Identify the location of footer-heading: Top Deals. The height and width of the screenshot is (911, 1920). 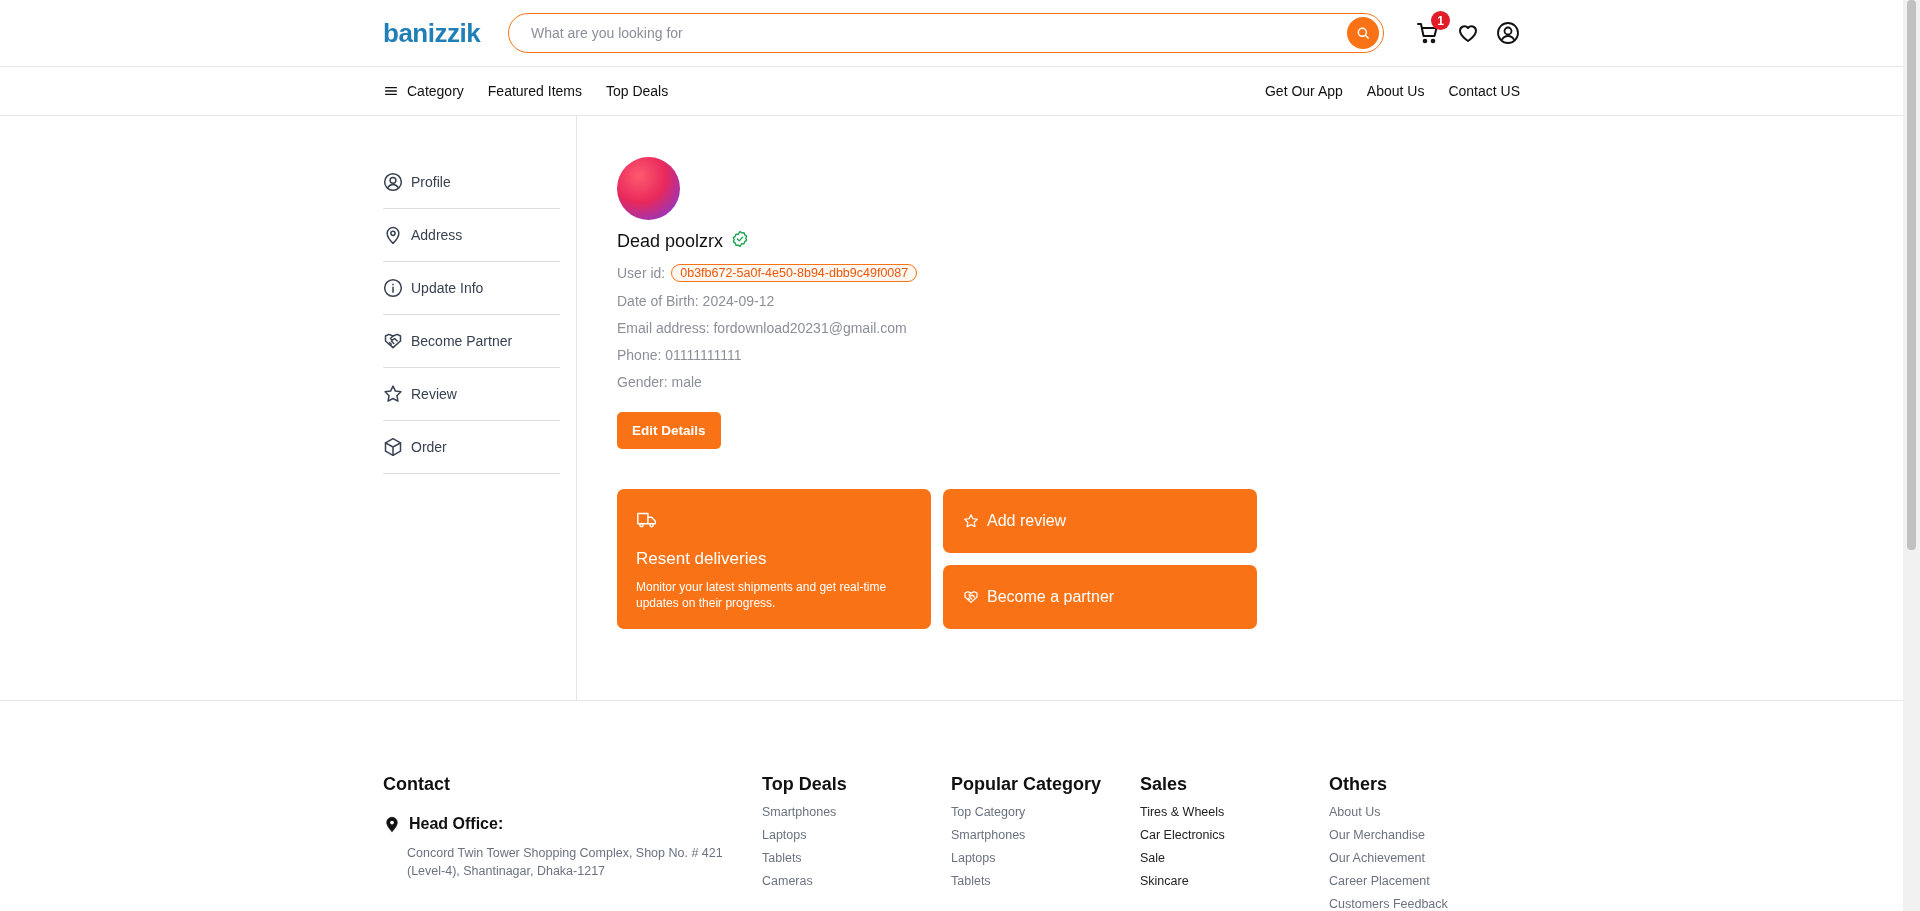
(805, 784).